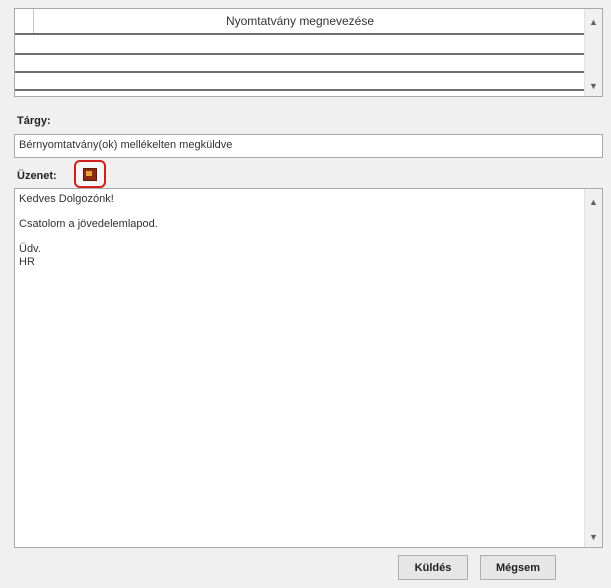 Image resolution: width=611 pixels, height=588 pixels. I want to click on column-header-label: Nyomtatvány megnevezése, so click(300, 21).